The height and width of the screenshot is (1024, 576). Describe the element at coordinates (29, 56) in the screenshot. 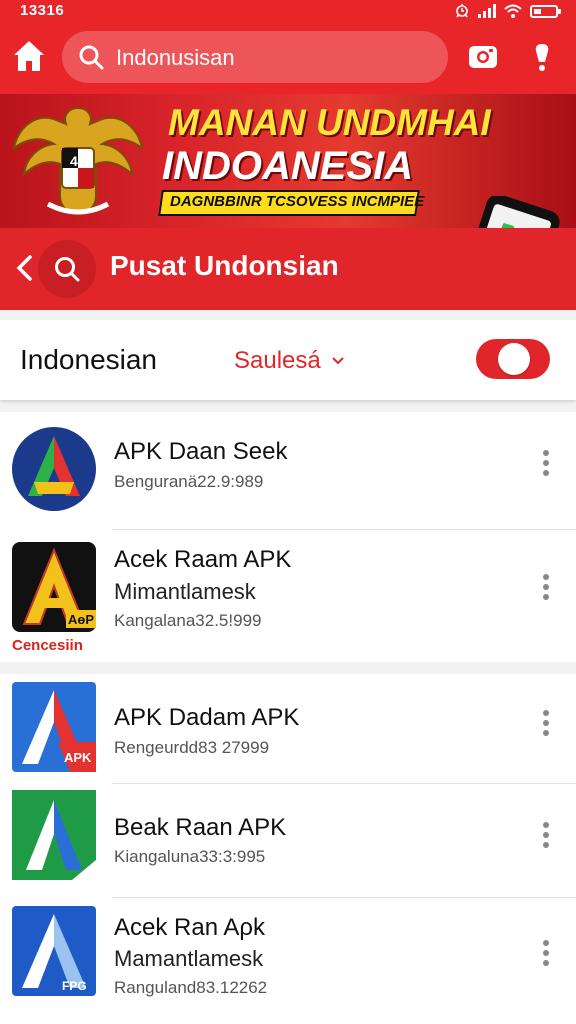

I see `home-icon` at that location.